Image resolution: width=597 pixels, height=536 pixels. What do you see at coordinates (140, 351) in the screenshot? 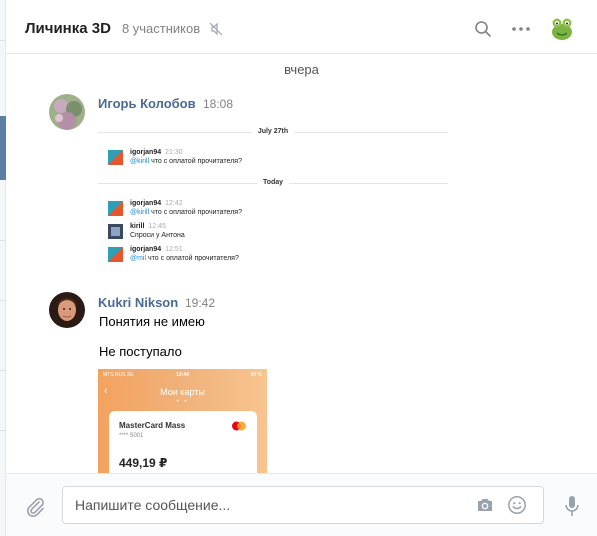
I see `message-text: Не поступало` at bounding box center [140, 351].